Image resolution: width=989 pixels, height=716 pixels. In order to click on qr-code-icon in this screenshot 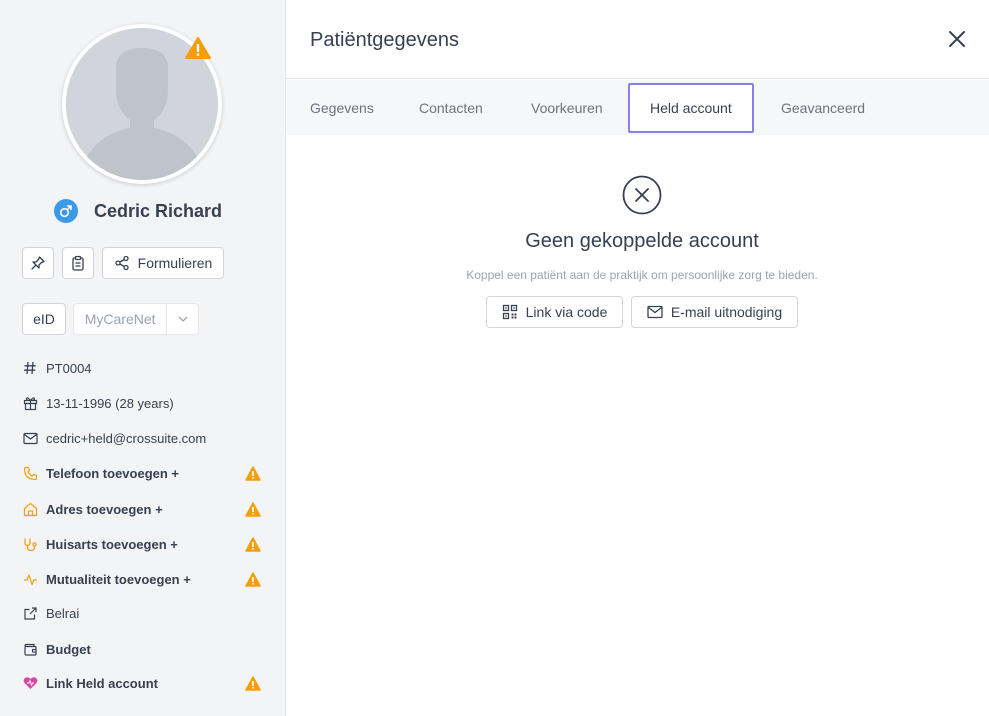, I will do `click(509, 312)`.